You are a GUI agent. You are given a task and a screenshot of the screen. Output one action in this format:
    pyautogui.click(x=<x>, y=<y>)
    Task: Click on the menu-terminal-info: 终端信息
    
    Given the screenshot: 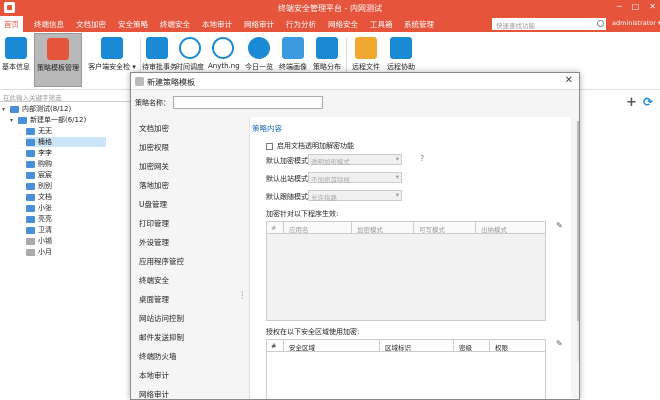 What is the action you would take?
    pyautogui.click(x=49, y=24)
    